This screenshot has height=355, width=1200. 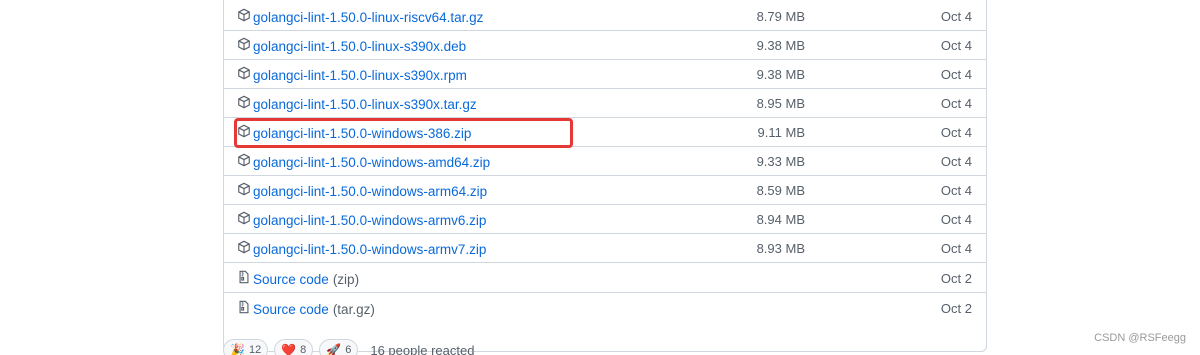 What do you see at coordinates (780, 16) in the screenshot?
I see `asset-size: 8.79 MB` at bounding box center [780, 16].